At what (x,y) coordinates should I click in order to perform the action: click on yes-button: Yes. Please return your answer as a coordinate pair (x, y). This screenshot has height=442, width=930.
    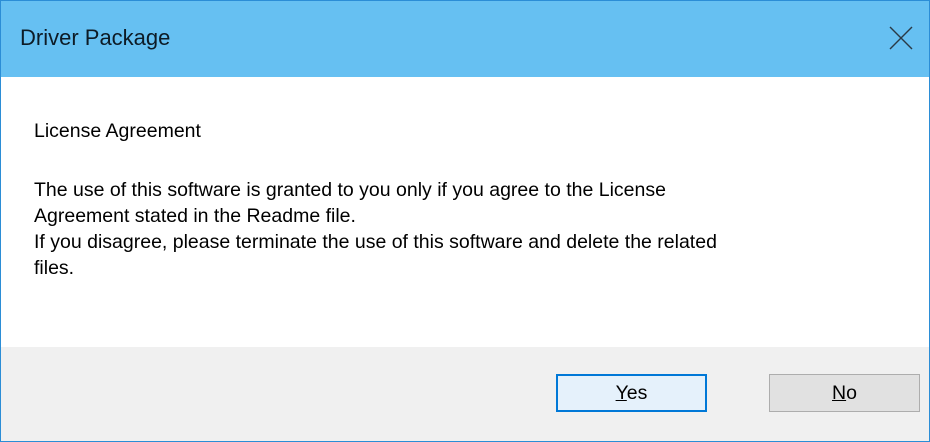
    Looking at the image, I should click on (631, 393).